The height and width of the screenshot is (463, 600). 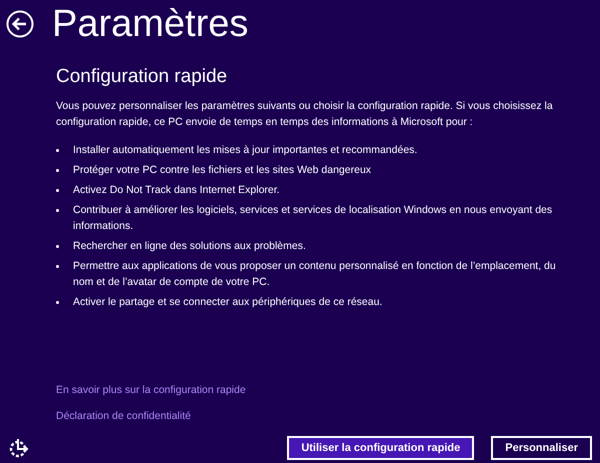 I want to click on list-item: Installer automatiquement les mises à jour importantes et recommandées., so click(x=245, y=150).